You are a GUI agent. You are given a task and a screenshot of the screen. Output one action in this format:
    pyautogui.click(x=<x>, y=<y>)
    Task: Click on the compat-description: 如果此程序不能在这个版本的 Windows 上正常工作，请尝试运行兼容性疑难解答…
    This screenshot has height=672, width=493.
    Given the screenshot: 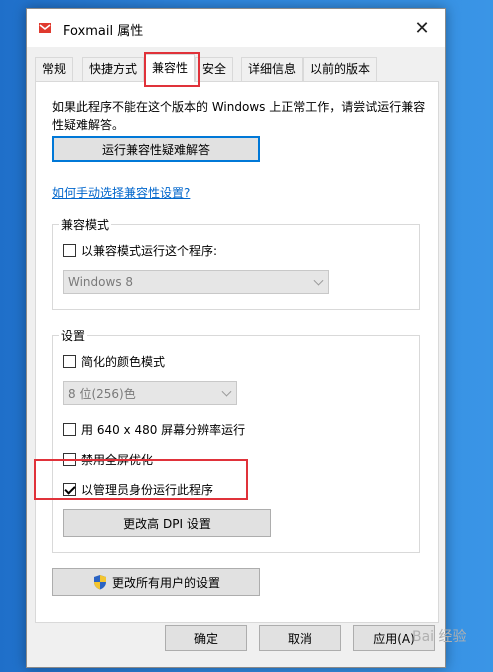 What is the action you would take?
    pyautogui.click(x=239, y=116)
    